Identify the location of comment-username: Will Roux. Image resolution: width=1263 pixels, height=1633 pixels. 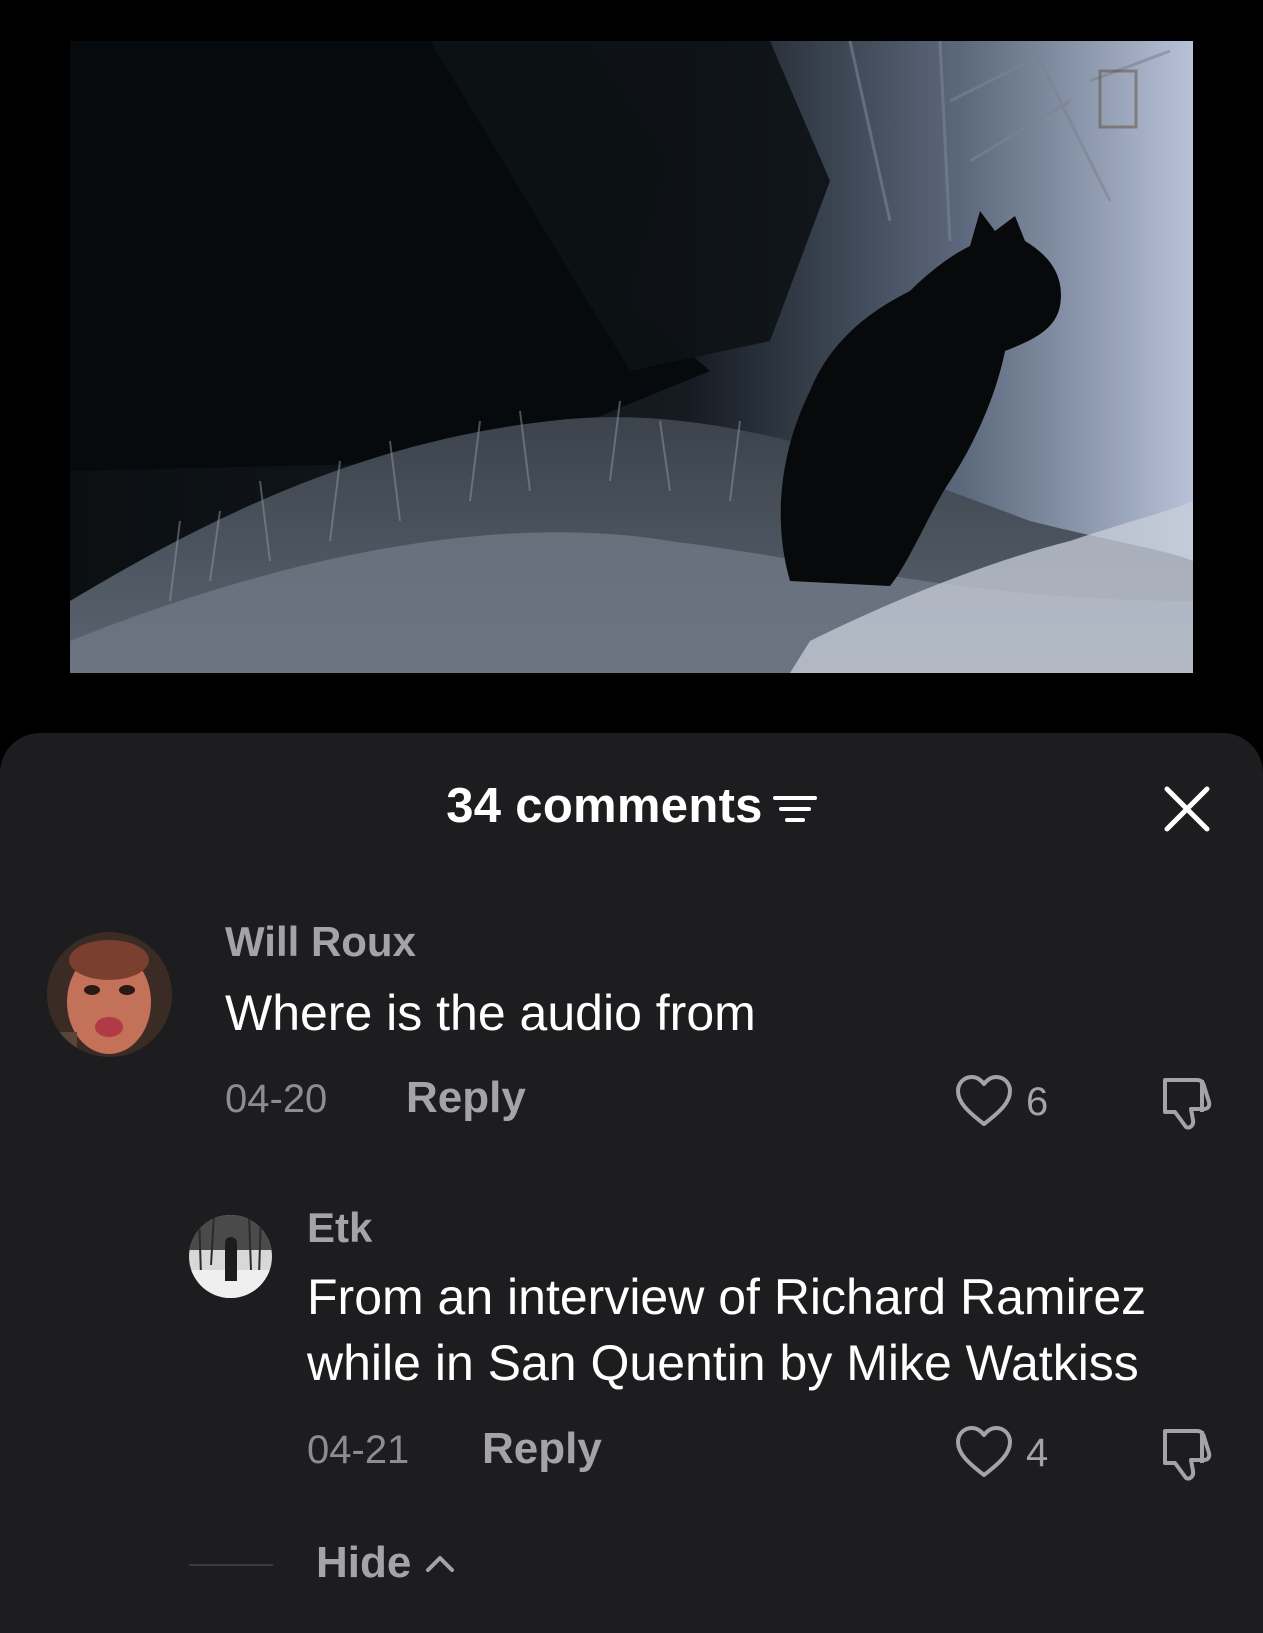
(320, 942).